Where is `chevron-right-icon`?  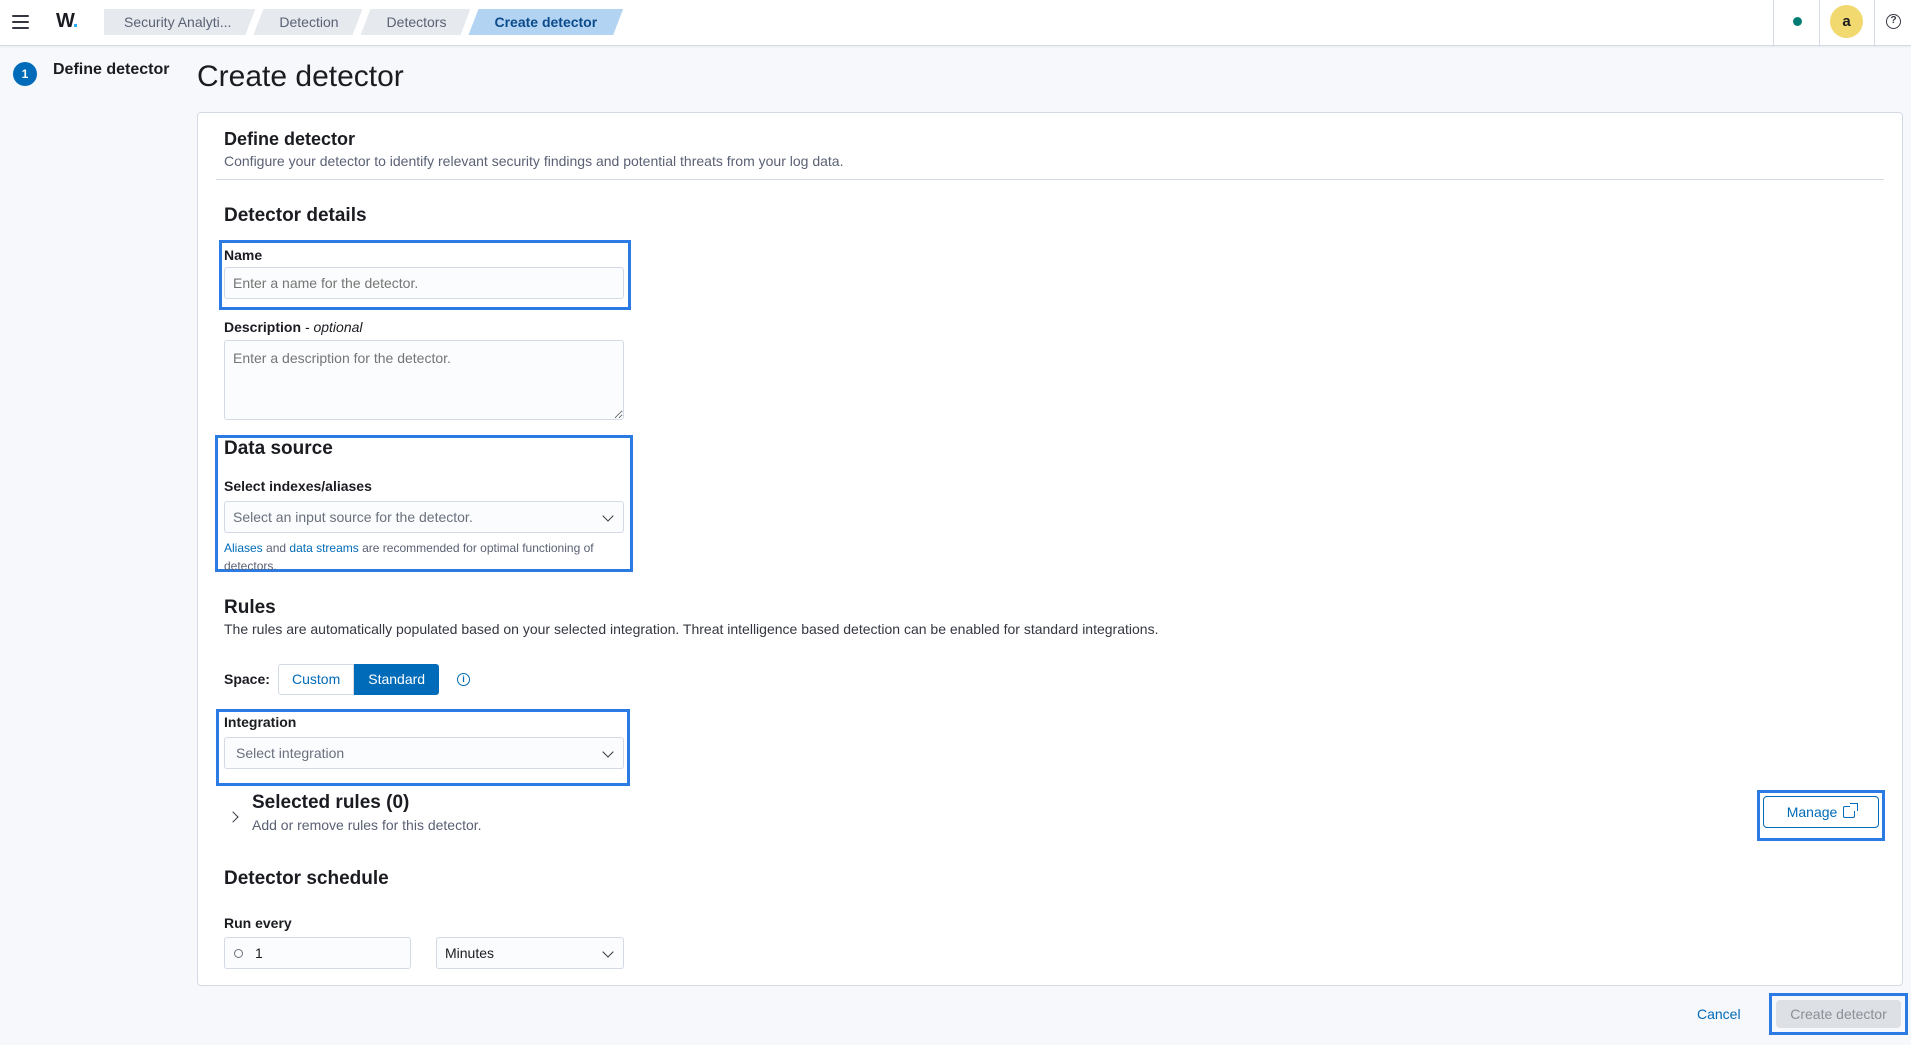
chevron-right-icon is located at coordinates (233, 817).